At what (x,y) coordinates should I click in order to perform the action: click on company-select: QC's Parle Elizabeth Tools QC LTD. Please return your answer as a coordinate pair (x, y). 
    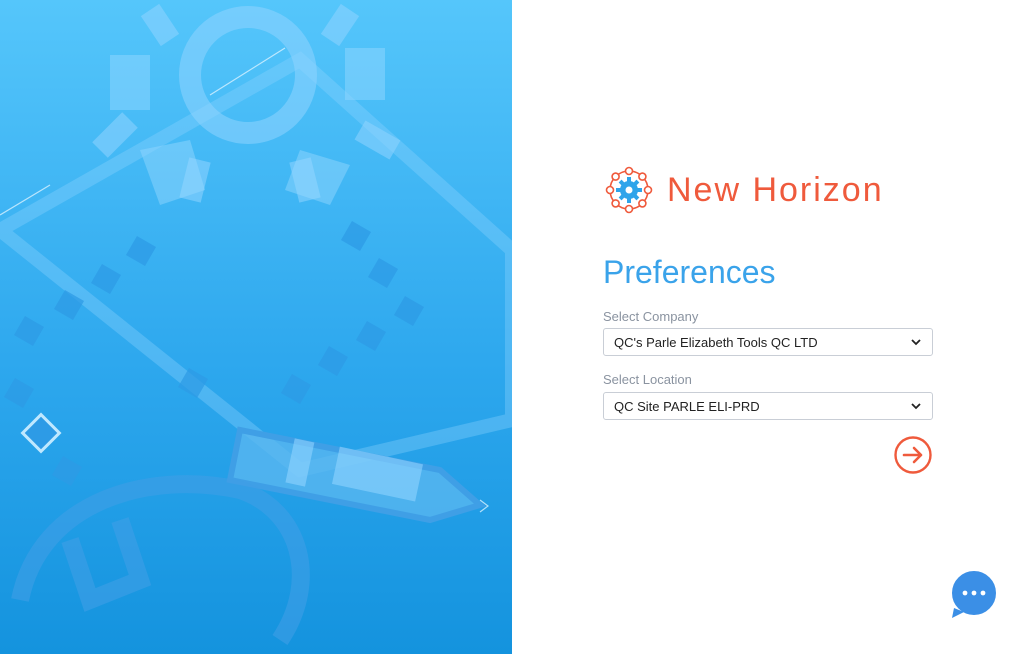
    Looking at the image, I should click on (768, 342).